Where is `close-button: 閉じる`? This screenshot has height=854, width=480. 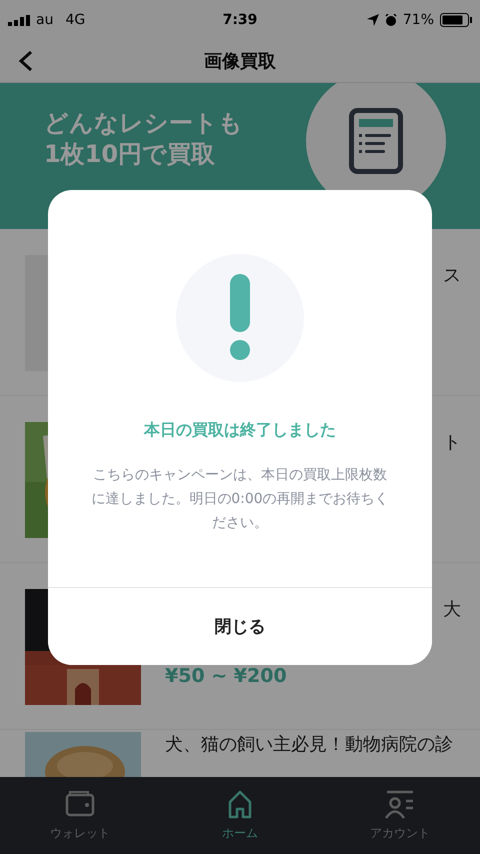
close-button: 閉じる is located at coordinates (240, 626).